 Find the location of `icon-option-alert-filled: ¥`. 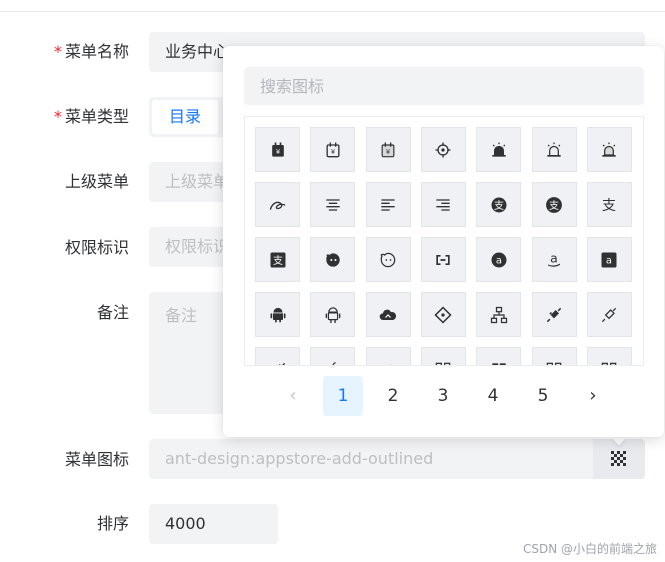

icon-option-alert-filled: ¥ is located at coordinates (277, 149).